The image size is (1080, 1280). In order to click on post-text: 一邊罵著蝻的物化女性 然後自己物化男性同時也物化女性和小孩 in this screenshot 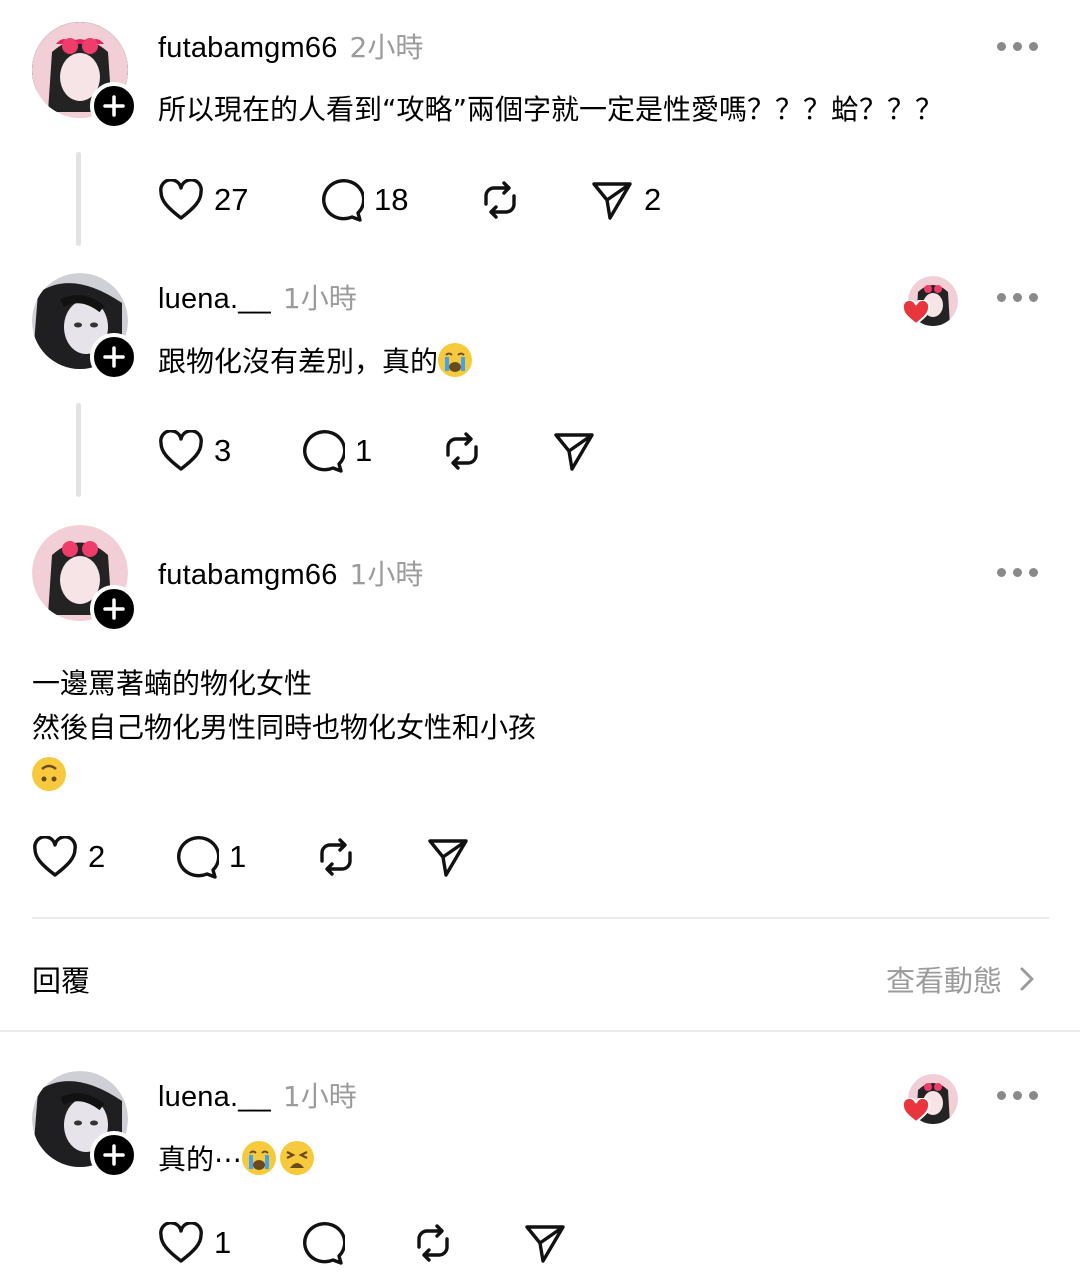, I will do `click(284, 730)`.